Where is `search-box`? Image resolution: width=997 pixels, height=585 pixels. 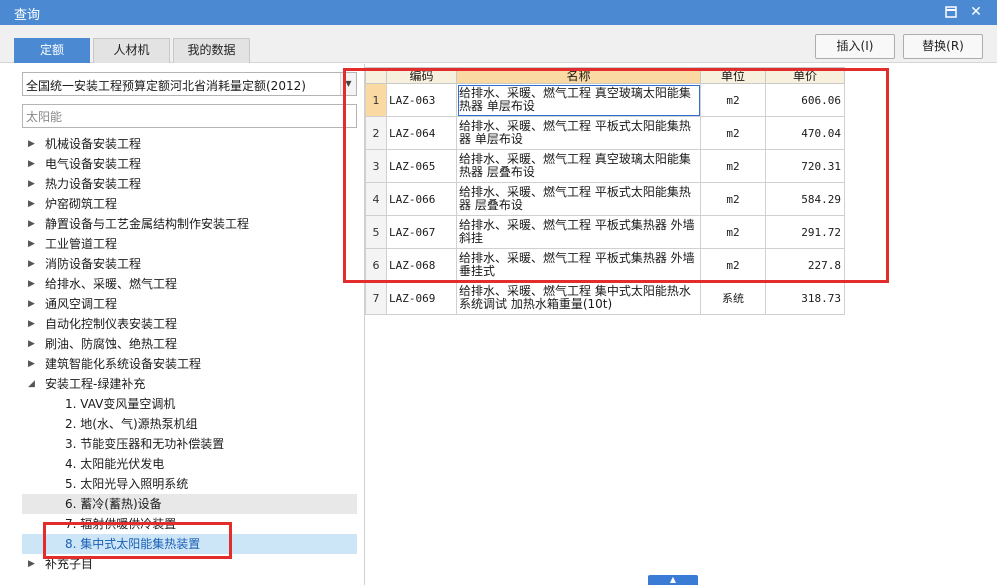 search-box is located at coordinates (189, 116).